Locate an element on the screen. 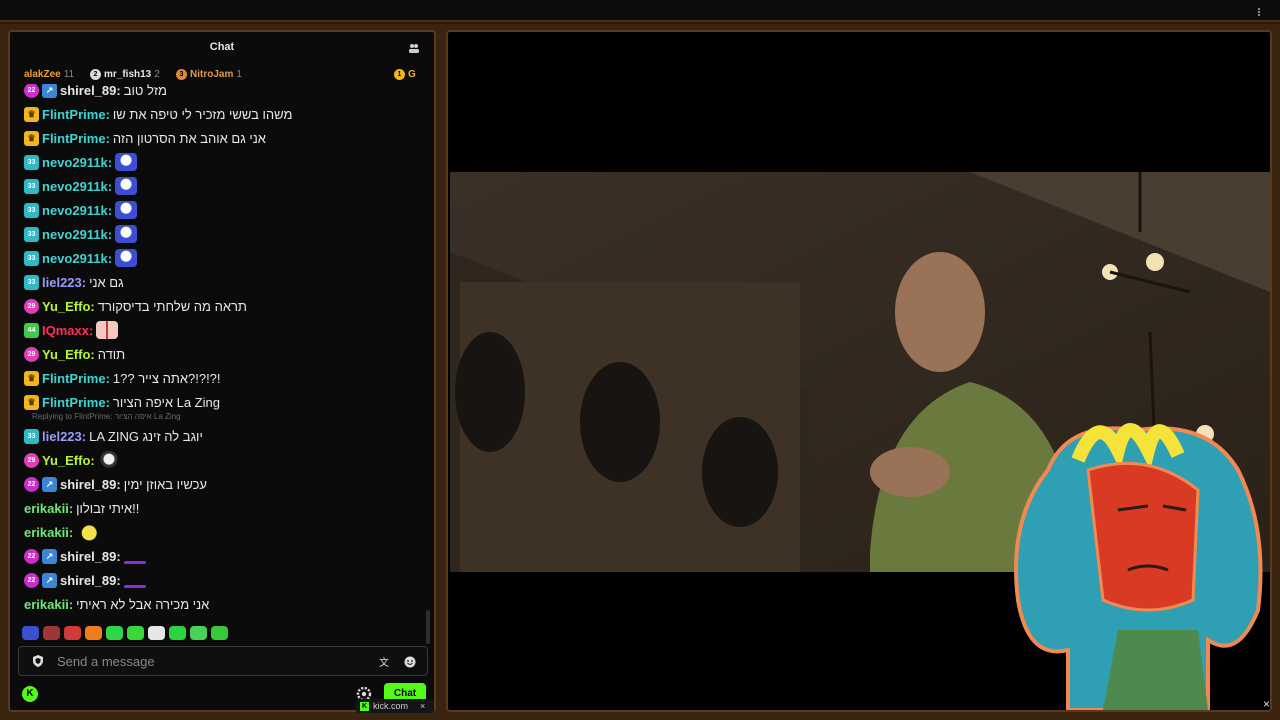 This screenshot has height=720, width=1280. chat-message: erikakii: is located at coordinates (61, 532).